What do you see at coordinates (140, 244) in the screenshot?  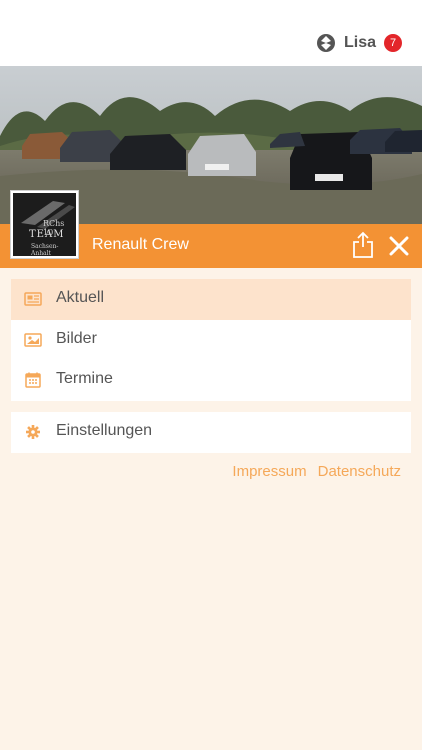 I see `group-title: Renault Crew` at bounding box center [140, 244].